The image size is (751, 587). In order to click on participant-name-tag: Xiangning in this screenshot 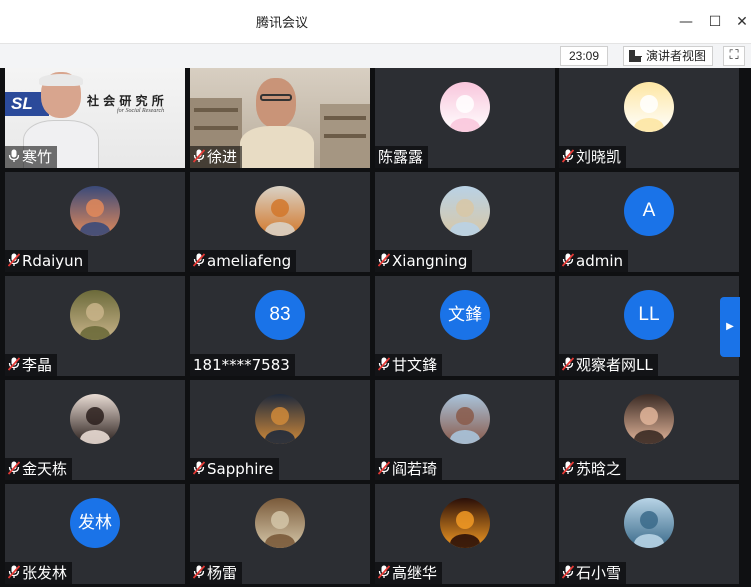, I will do `click(424, 261)`.